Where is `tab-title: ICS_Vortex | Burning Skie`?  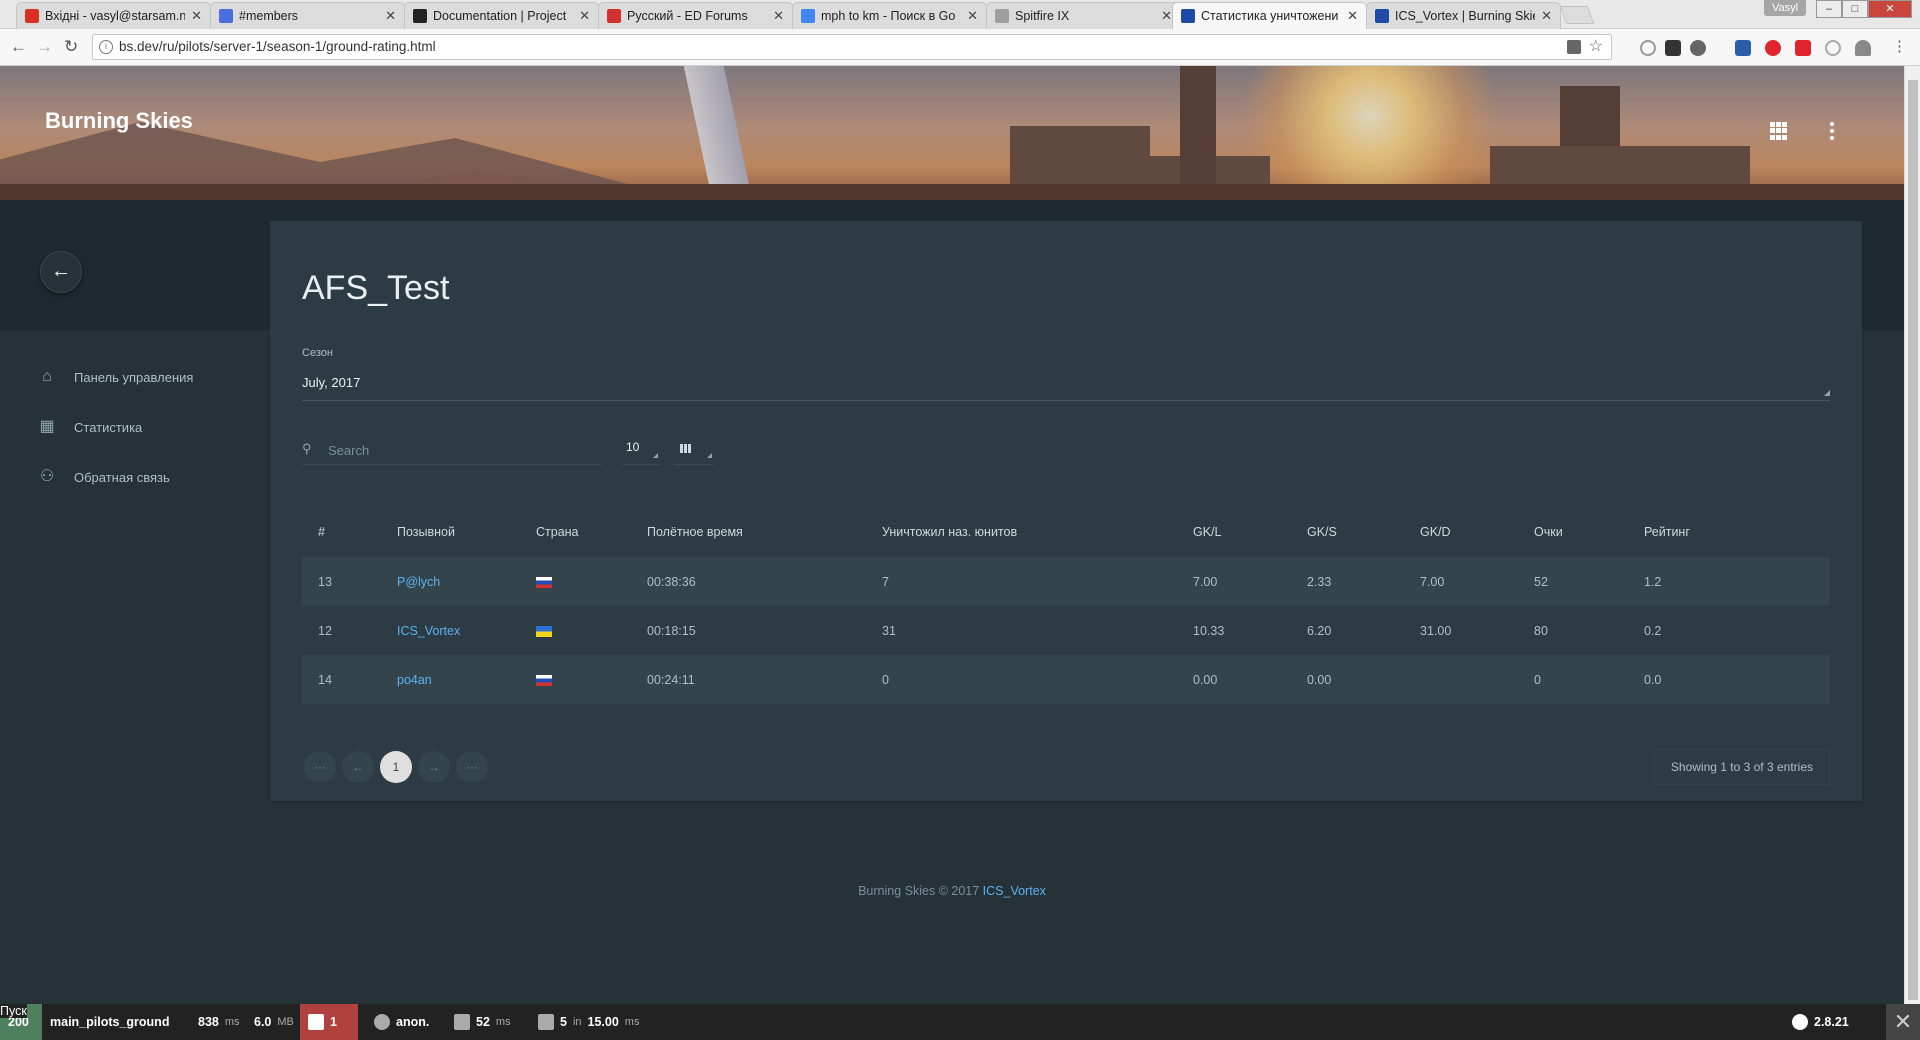 tab-title: ICS_Vortex | Burning Skie is located at coordinates (1465, 16).